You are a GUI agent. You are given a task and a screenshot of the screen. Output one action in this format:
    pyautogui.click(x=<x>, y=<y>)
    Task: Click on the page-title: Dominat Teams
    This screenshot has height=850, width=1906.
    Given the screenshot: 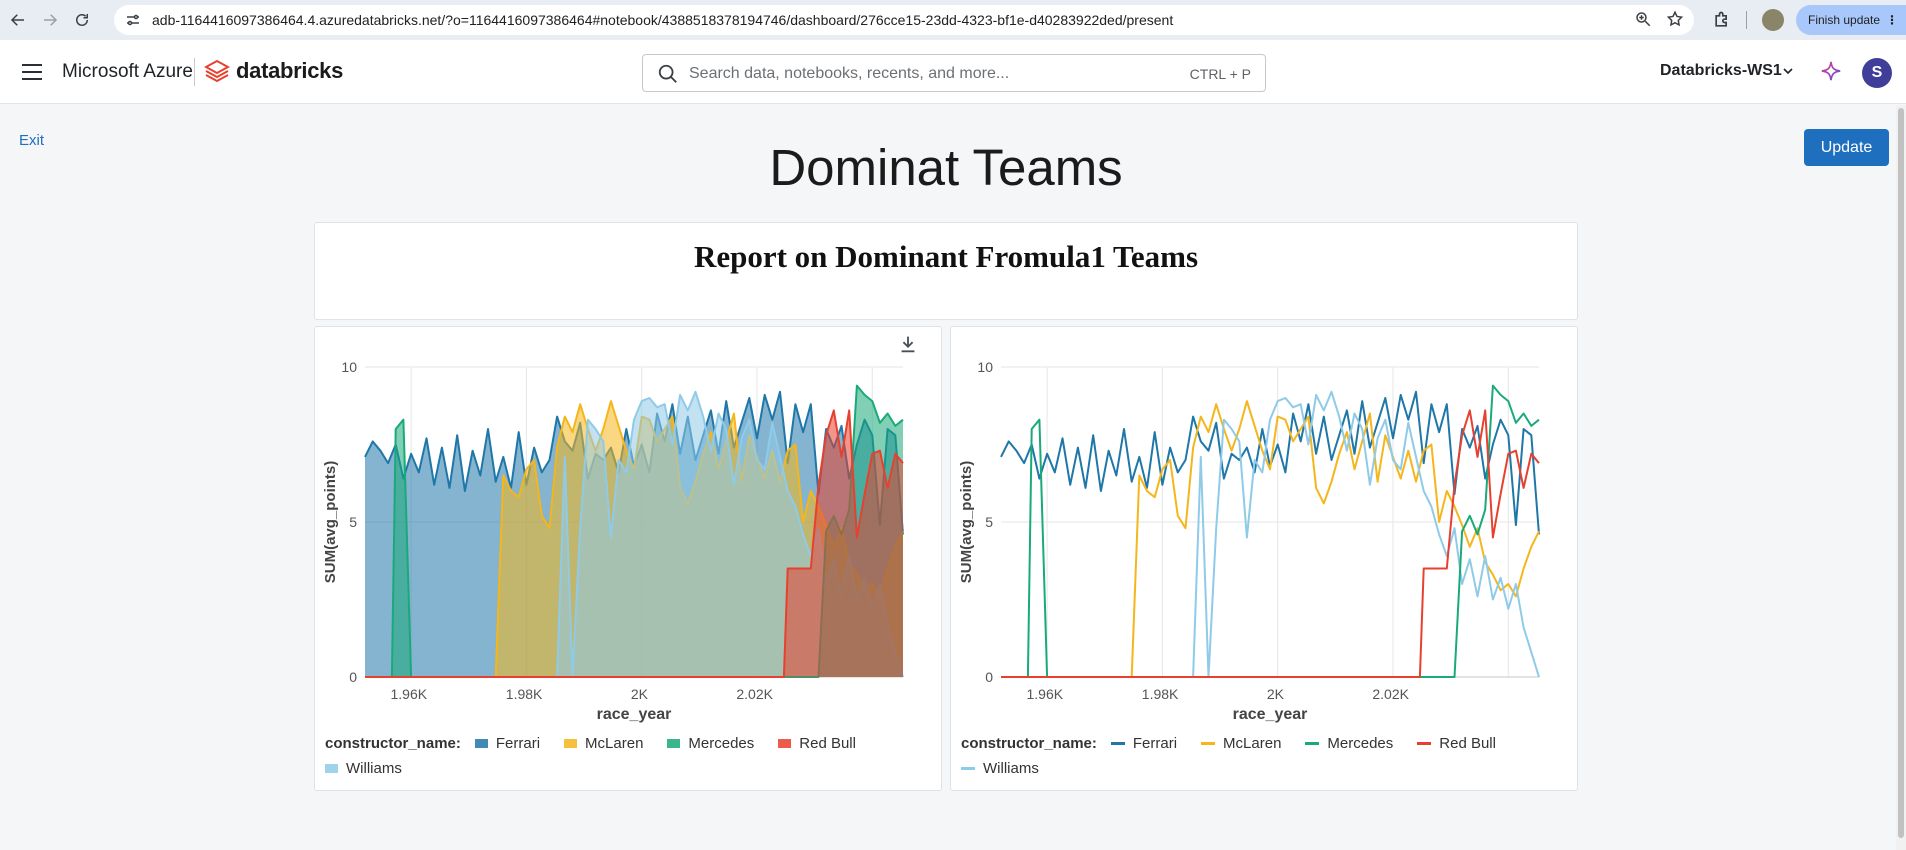 What is the action you would take?
    pyautogui.click(x=946, y=167)
    